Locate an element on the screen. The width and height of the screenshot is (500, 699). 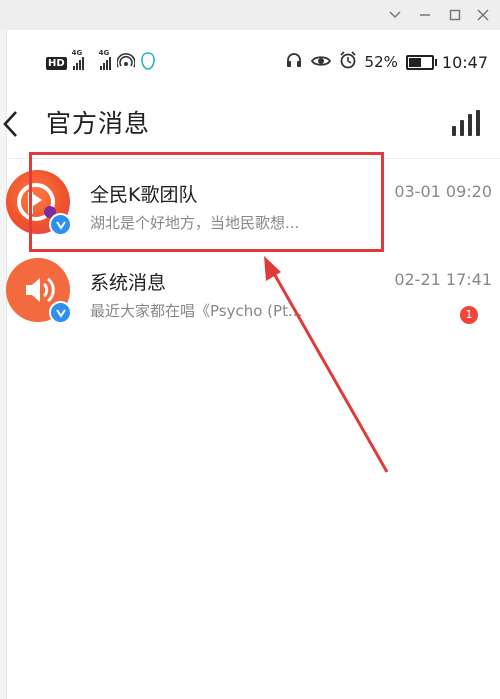
message-time: 02-21 17:41 is located at coordinates (443, 279).